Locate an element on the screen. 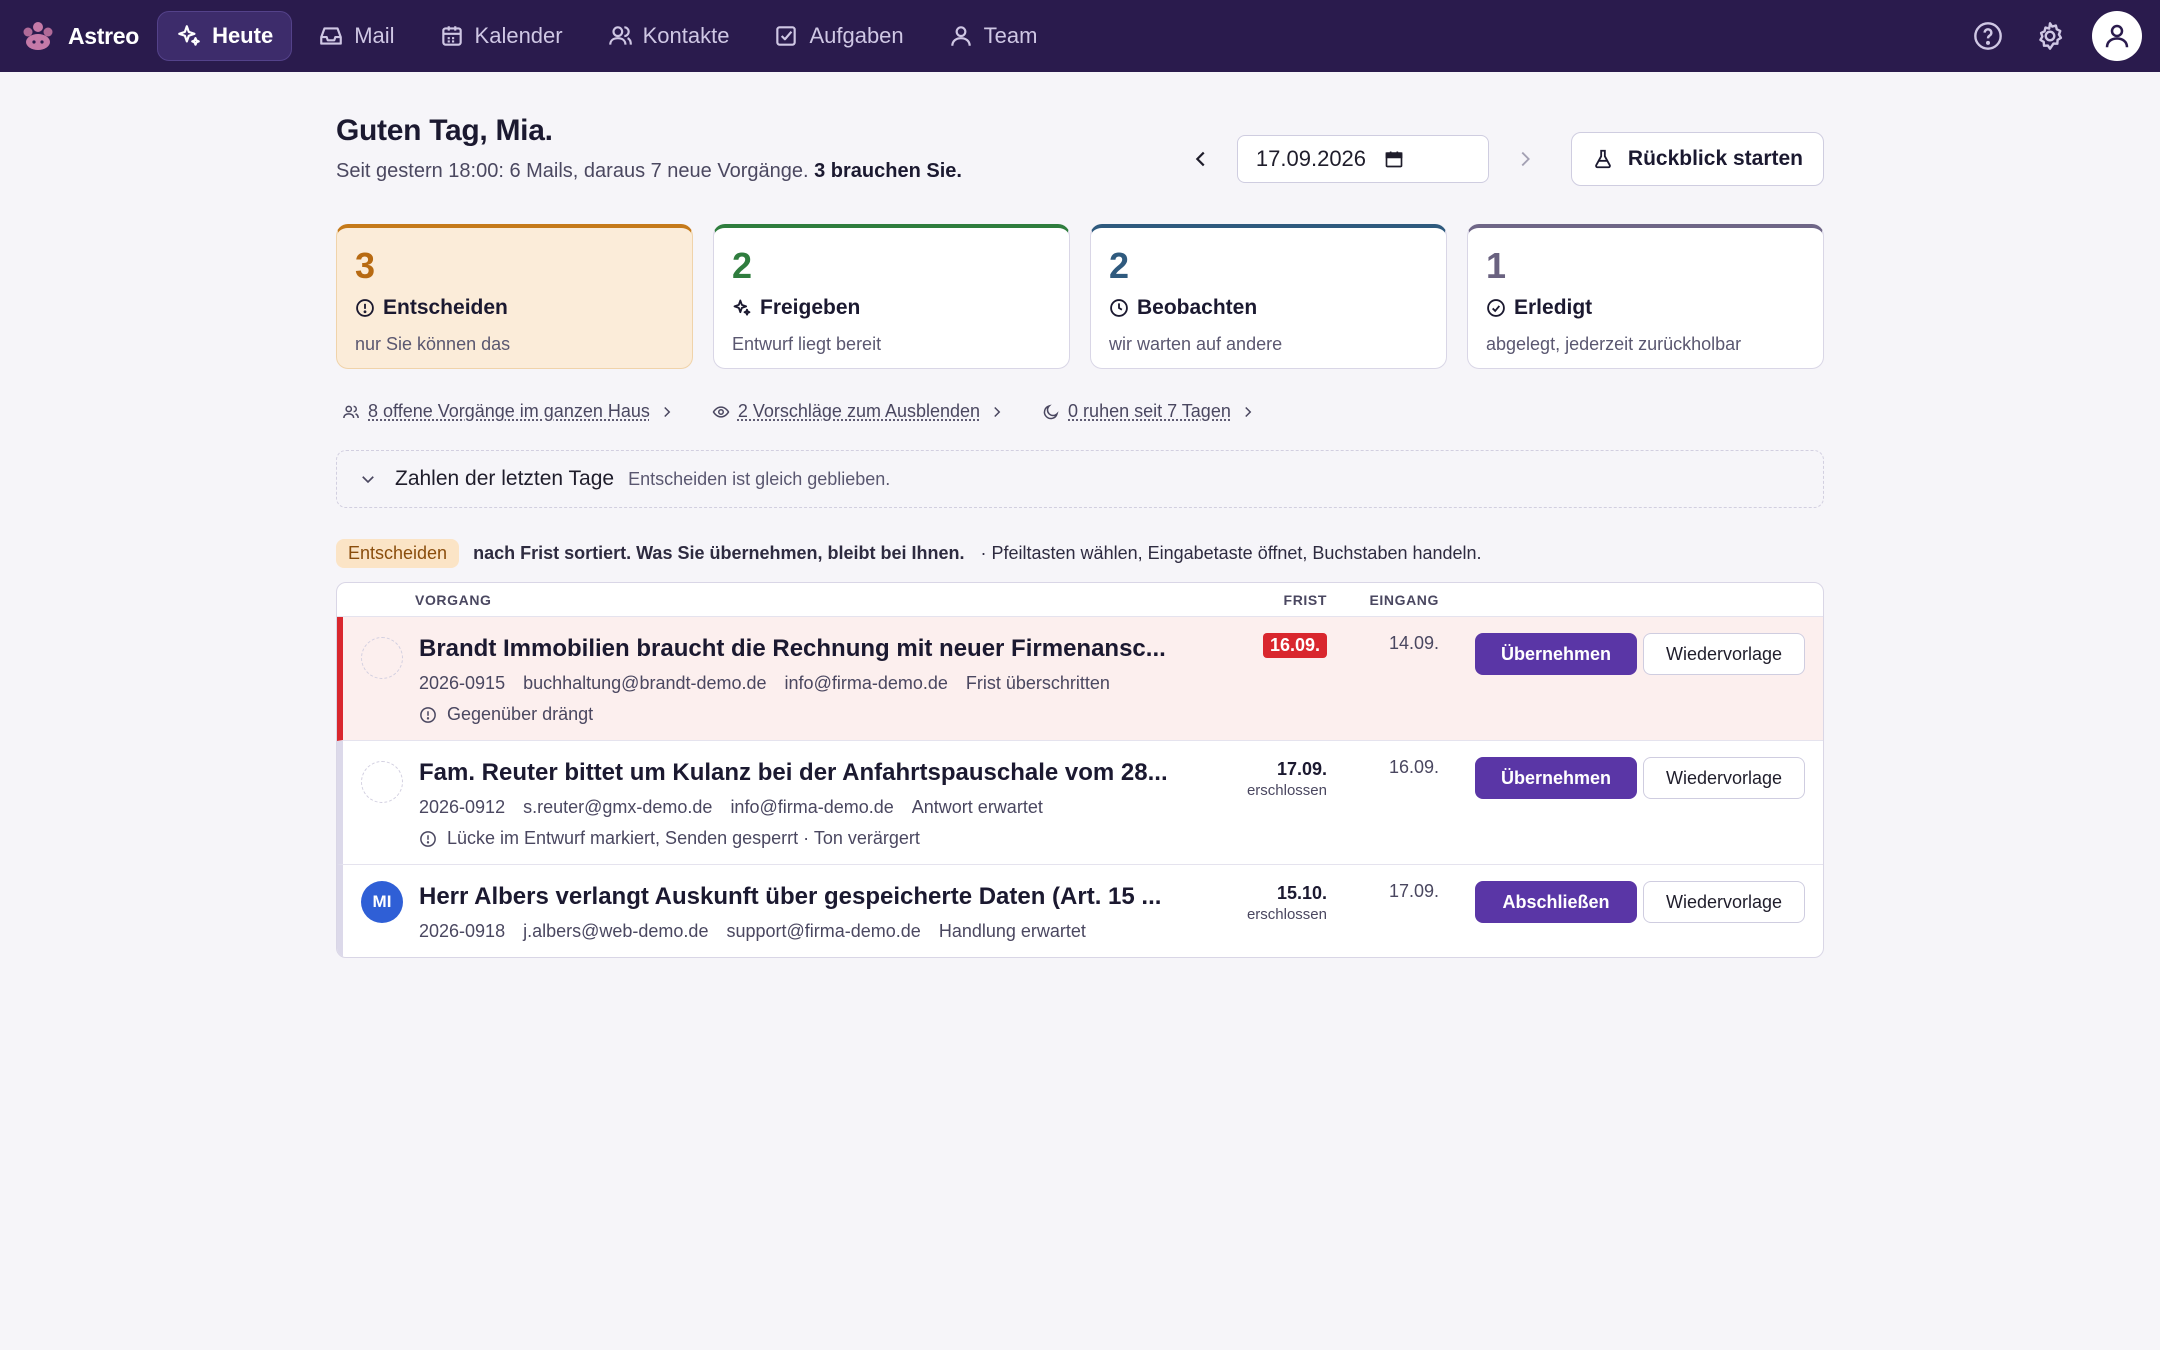  nav-item-team: Team is located at coordinates (993, 36).